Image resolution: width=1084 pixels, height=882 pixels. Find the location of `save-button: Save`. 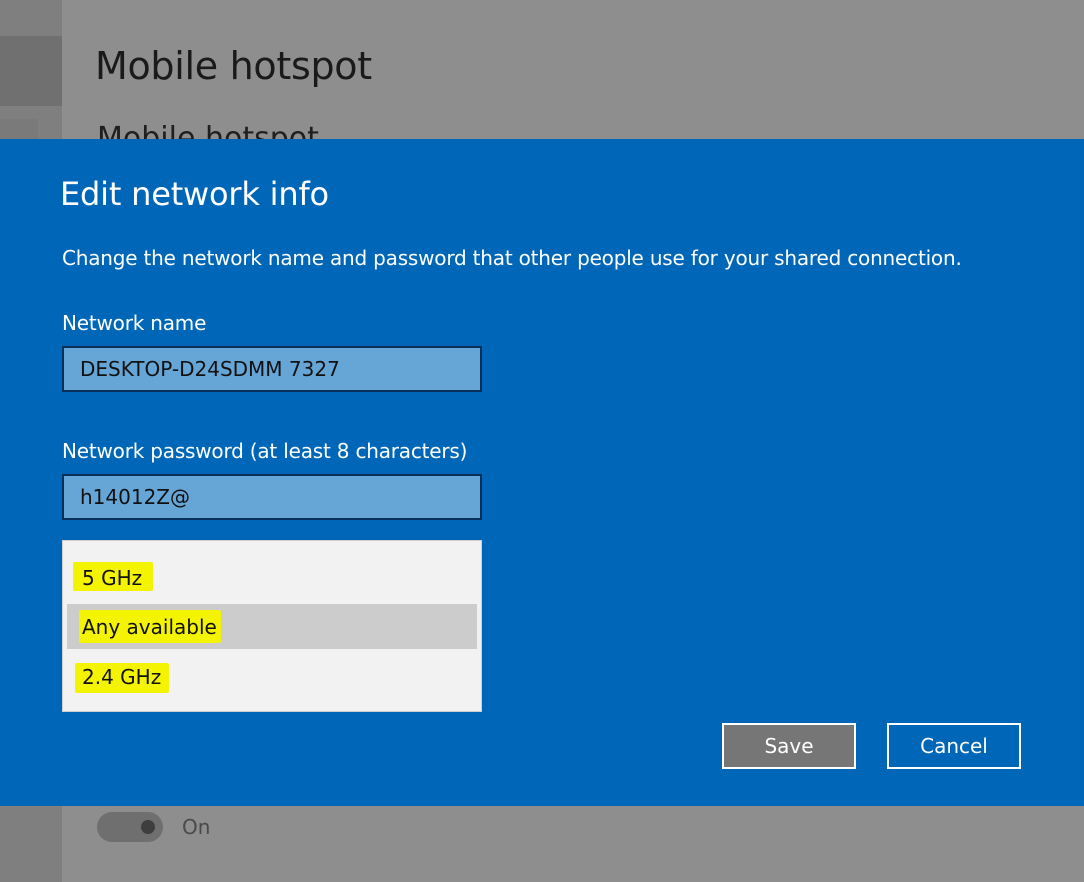

save-button: Save is located at coordinates (789, 746).